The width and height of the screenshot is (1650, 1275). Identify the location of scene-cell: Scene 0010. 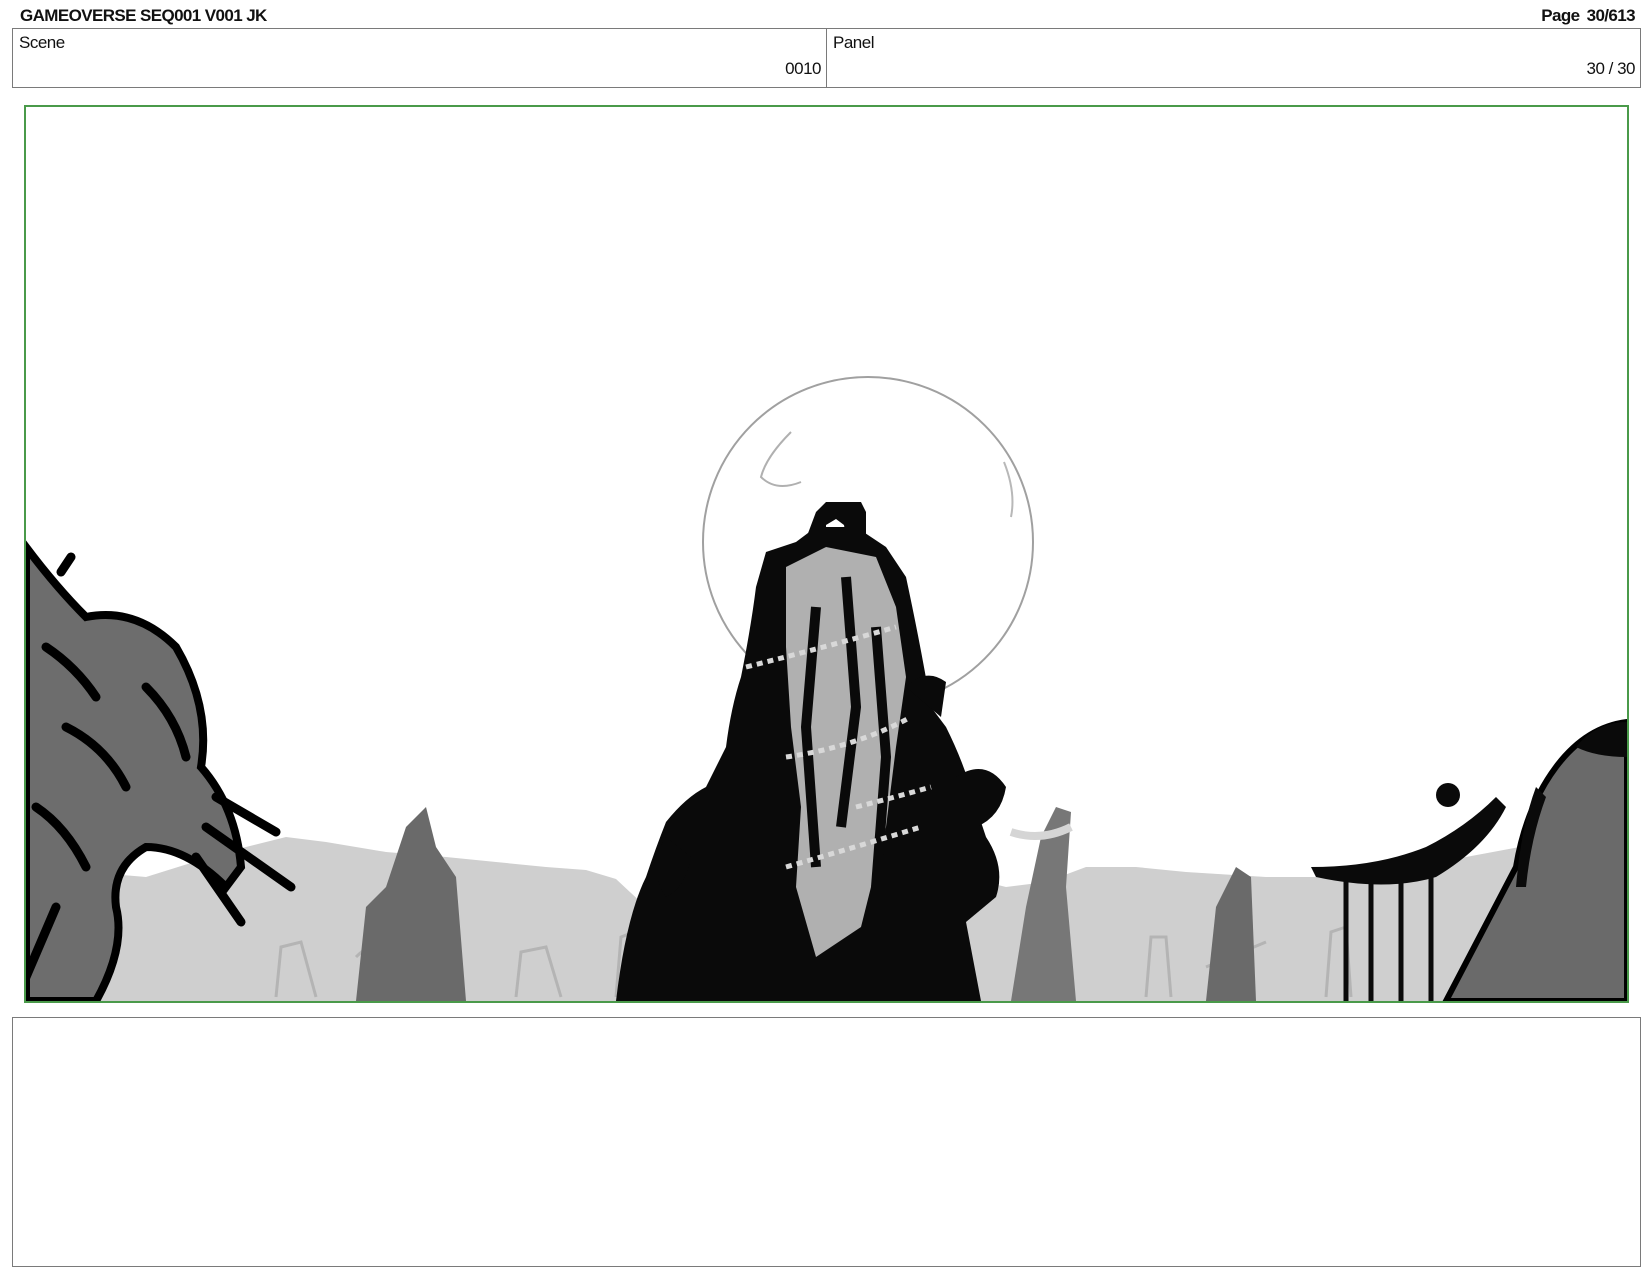
(419, 58).